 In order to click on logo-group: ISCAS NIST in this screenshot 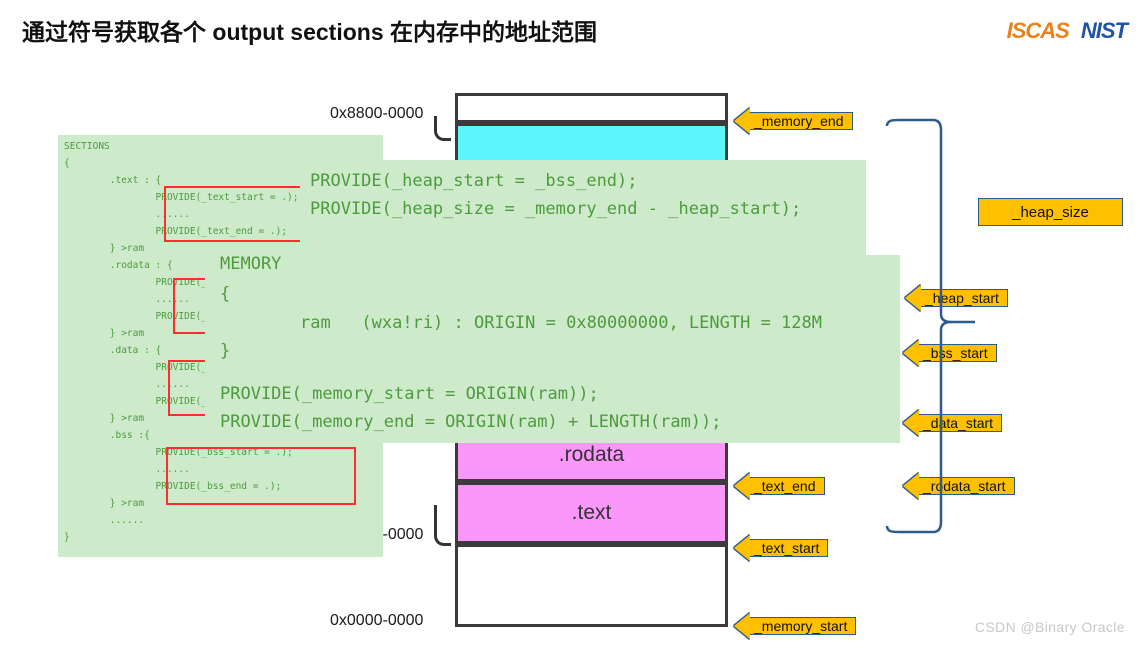, I will do `click(1067, 31)`.